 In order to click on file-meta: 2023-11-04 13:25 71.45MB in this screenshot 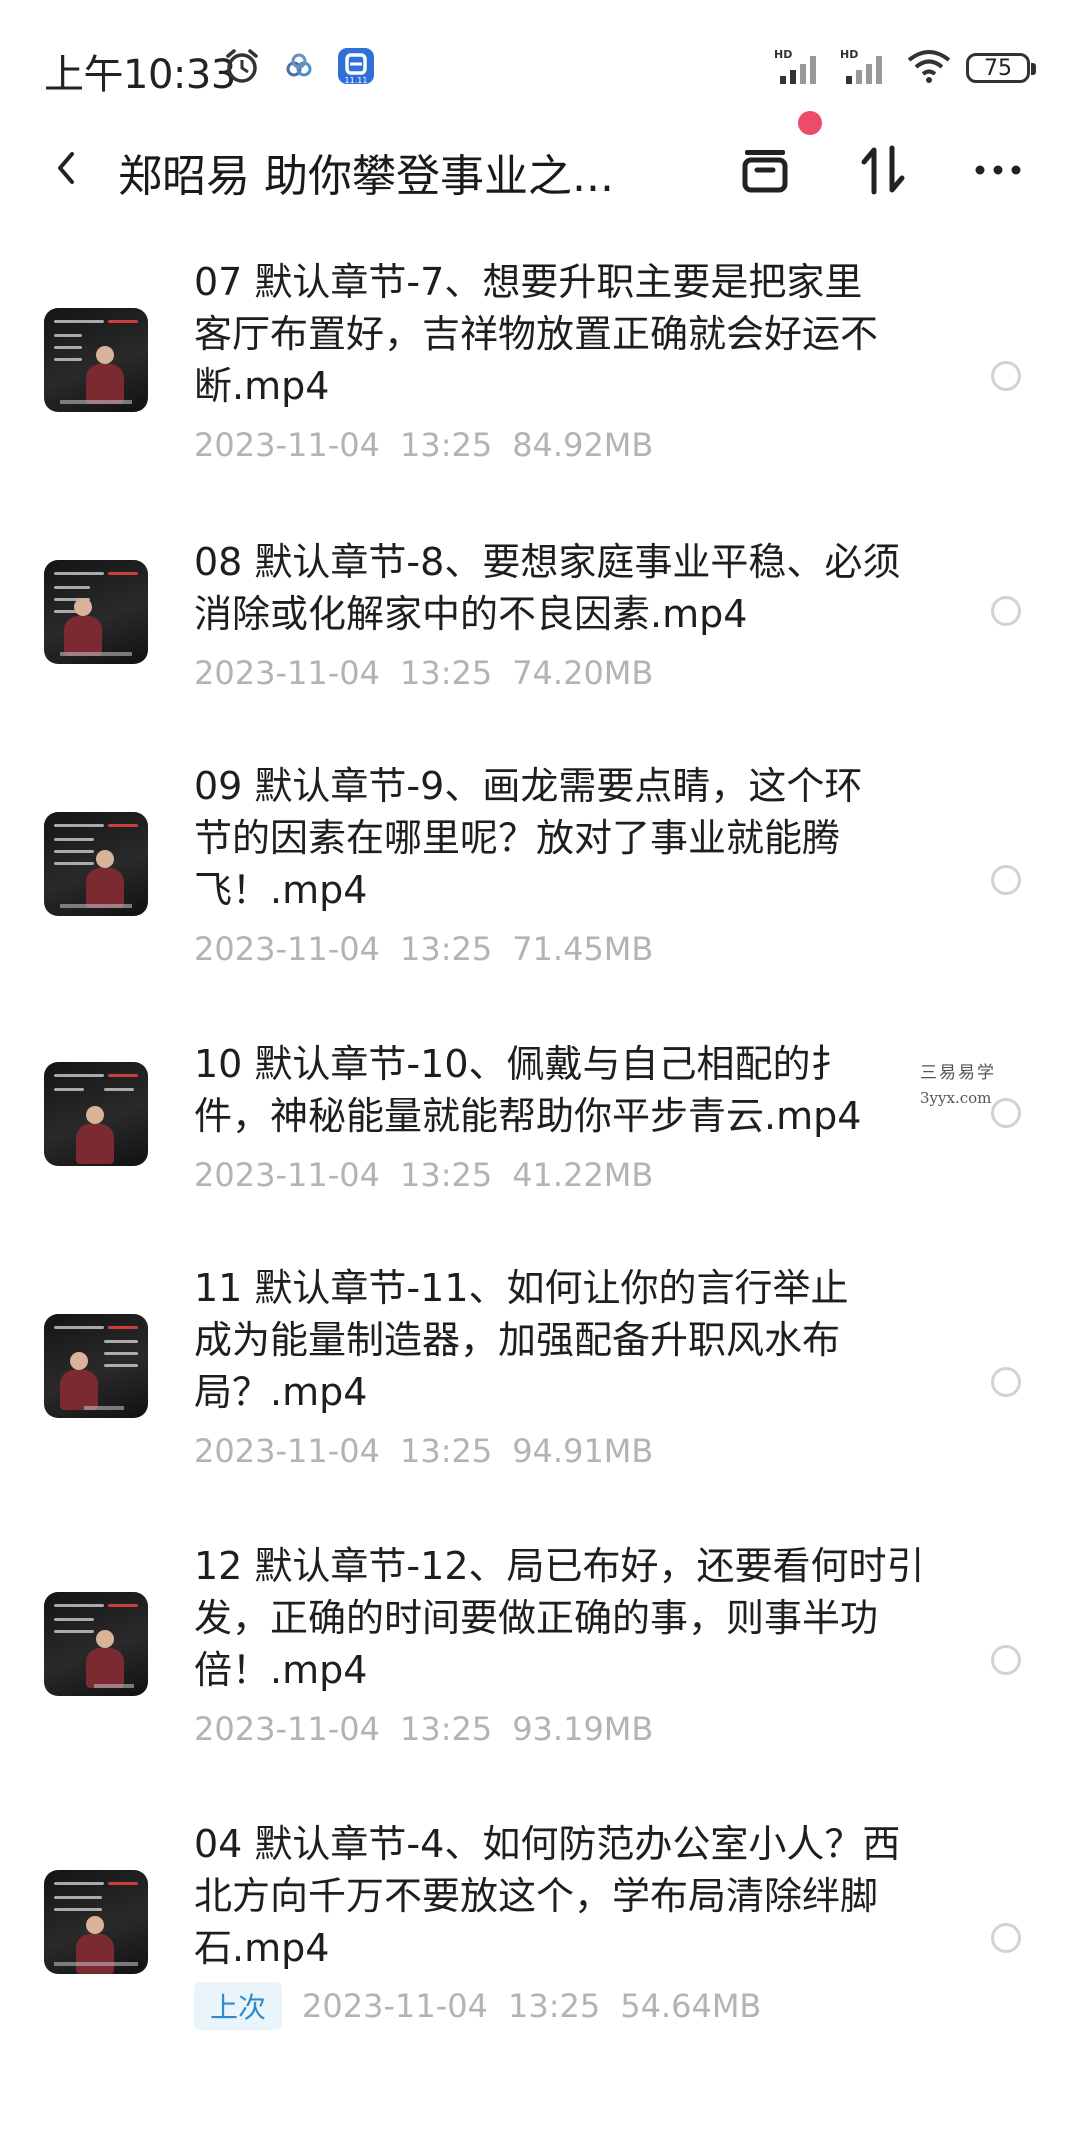, I will do `click(423, 949)`.